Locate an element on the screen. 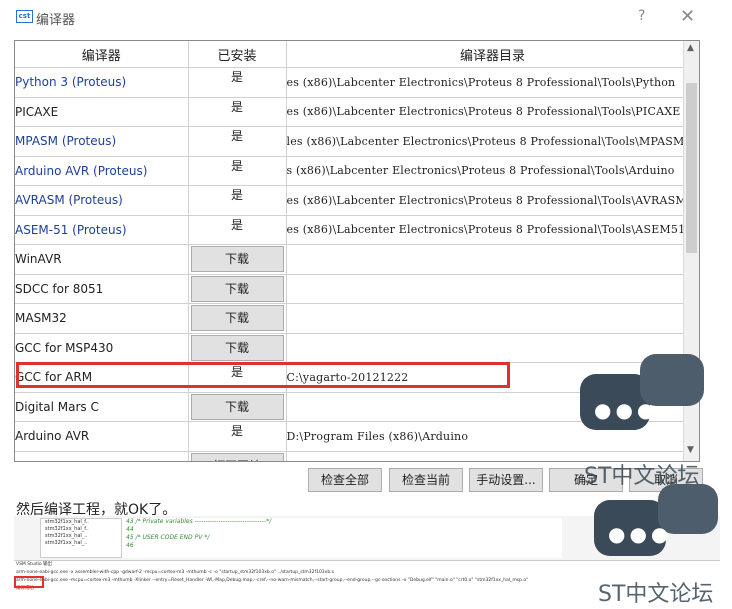 This screenshot has width=732, height=609. close-button: ✕ is located at coordinates (687, 16).